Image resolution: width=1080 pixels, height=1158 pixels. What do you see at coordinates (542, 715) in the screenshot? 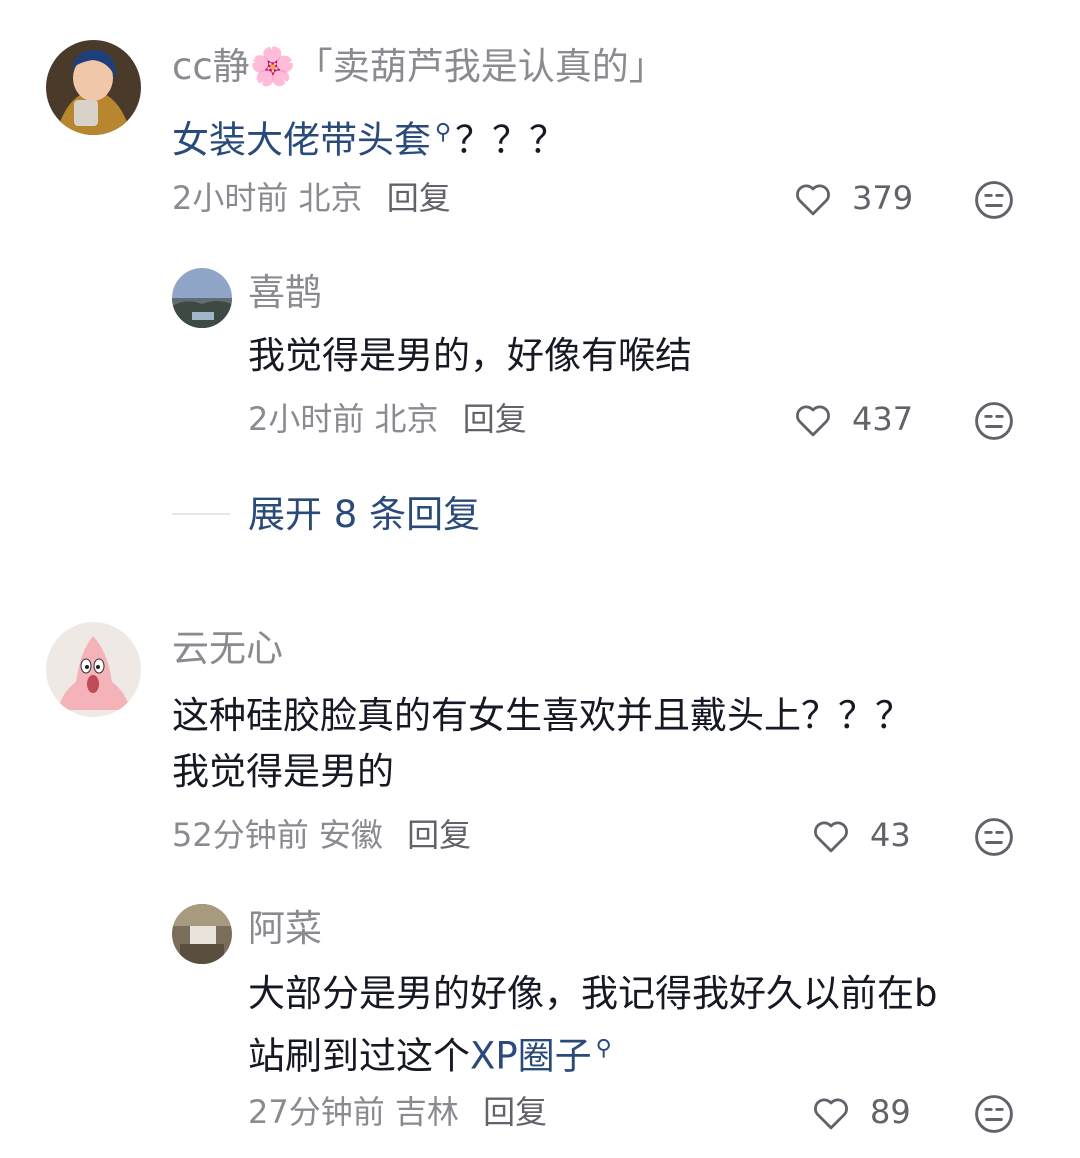
I see `comment-text-line-1: 这种硅胶脸真的有女生喜欢并且戴头上？？？` at bounding box center [542, 715].